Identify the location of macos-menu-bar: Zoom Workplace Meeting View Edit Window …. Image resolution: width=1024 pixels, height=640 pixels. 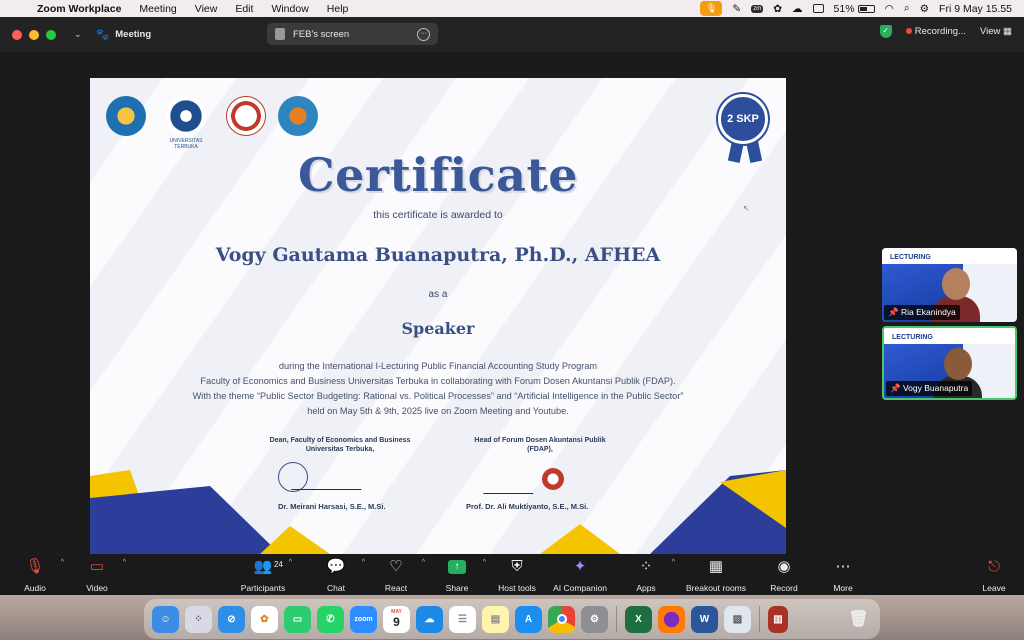
(512, 8).